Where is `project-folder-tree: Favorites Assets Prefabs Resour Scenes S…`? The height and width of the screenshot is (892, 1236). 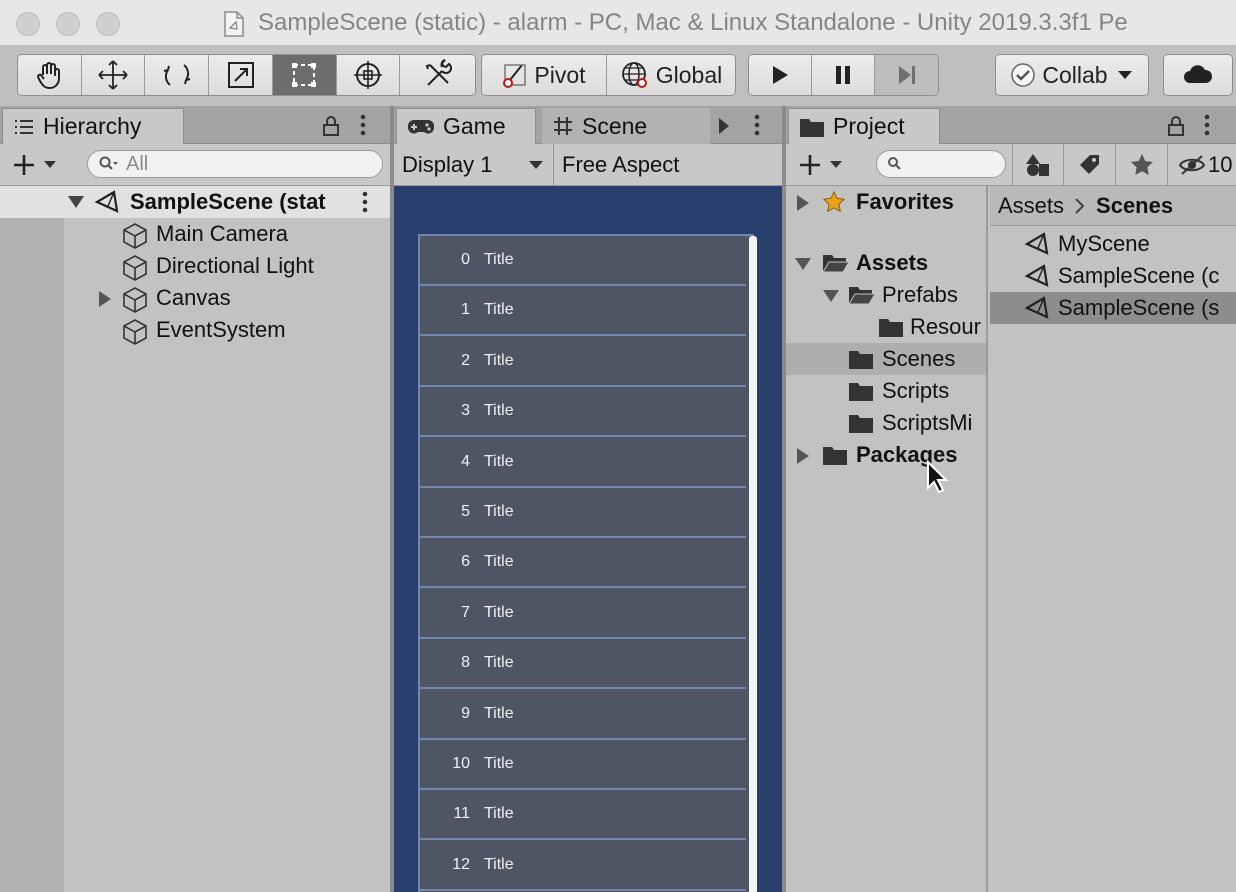 project-folder-tree: Favorites Assets Prefabs Resour Scenes S… is located at coordinates (887, 539).